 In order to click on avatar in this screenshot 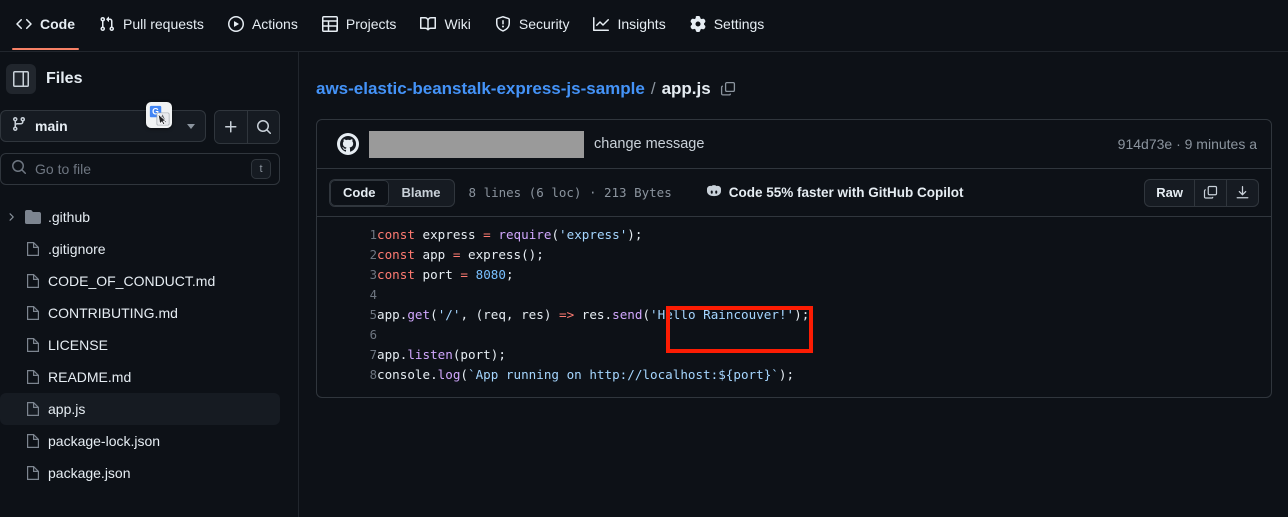, I will do `click(348, 144)`.